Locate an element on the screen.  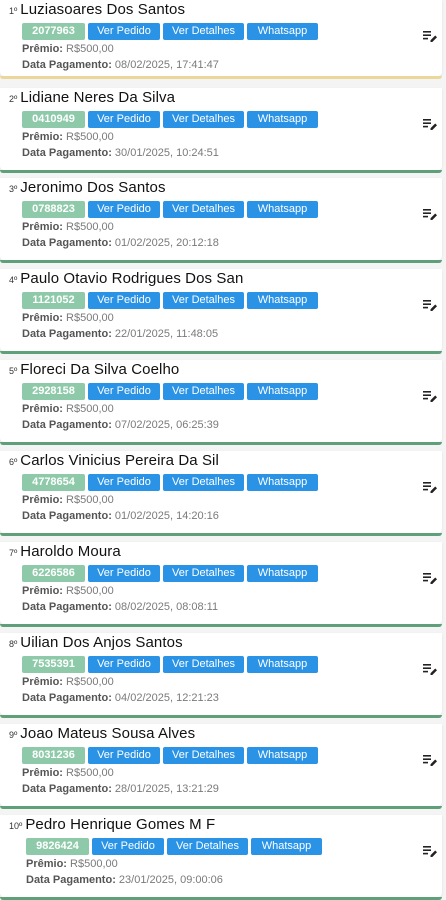
payment-date-line: Data Pagamento: 04/02/2025, 12:21:23 is located at coordinates (120, 698).